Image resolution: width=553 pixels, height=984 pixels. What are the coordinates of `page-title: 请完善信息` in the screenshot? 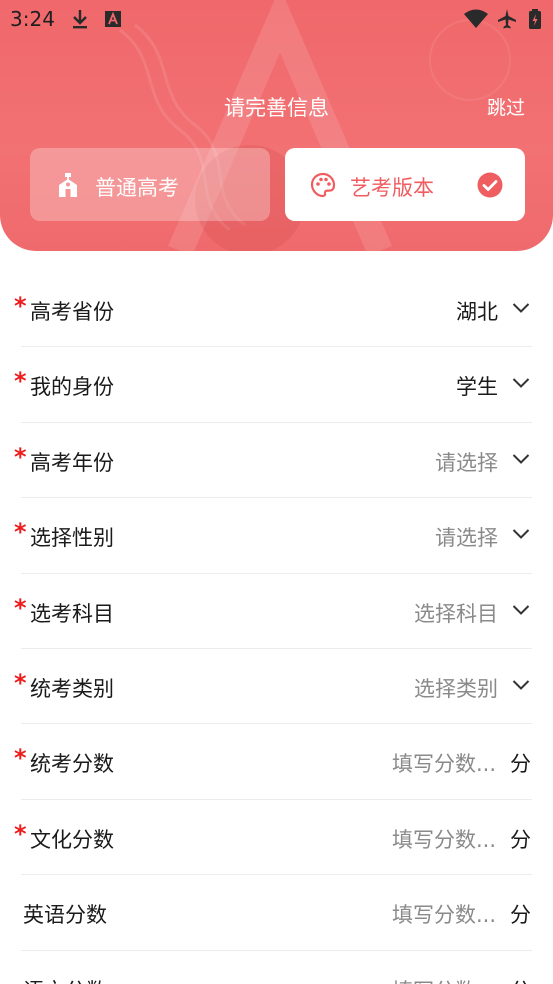 It's located at (276, 108).